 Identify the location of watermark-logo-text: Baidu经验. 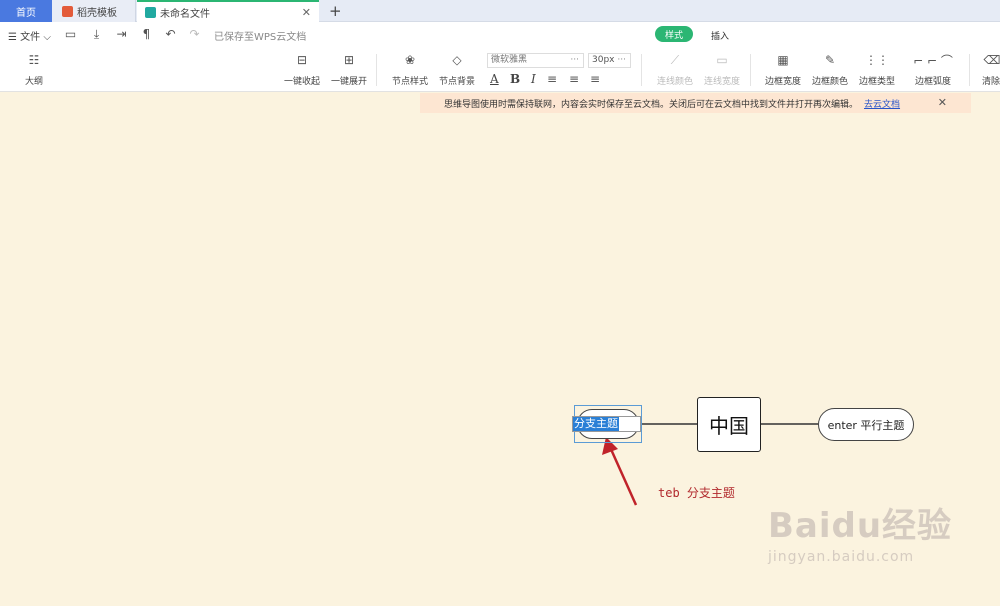
(860, 526).